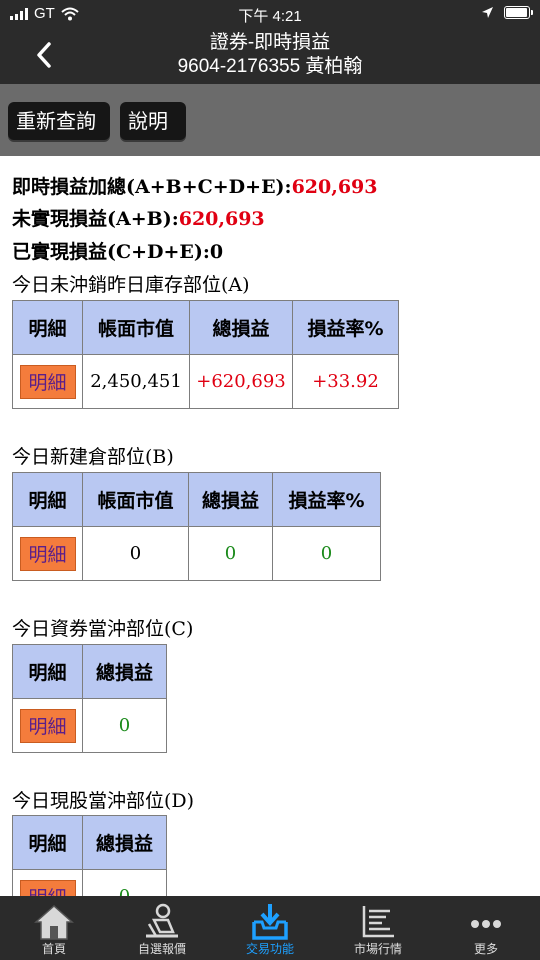 The image size is (540, 960). Describe the element at coordinates (221, 219) in the screenshot. I see `summary-unrealized-value: 620,693` at that location.